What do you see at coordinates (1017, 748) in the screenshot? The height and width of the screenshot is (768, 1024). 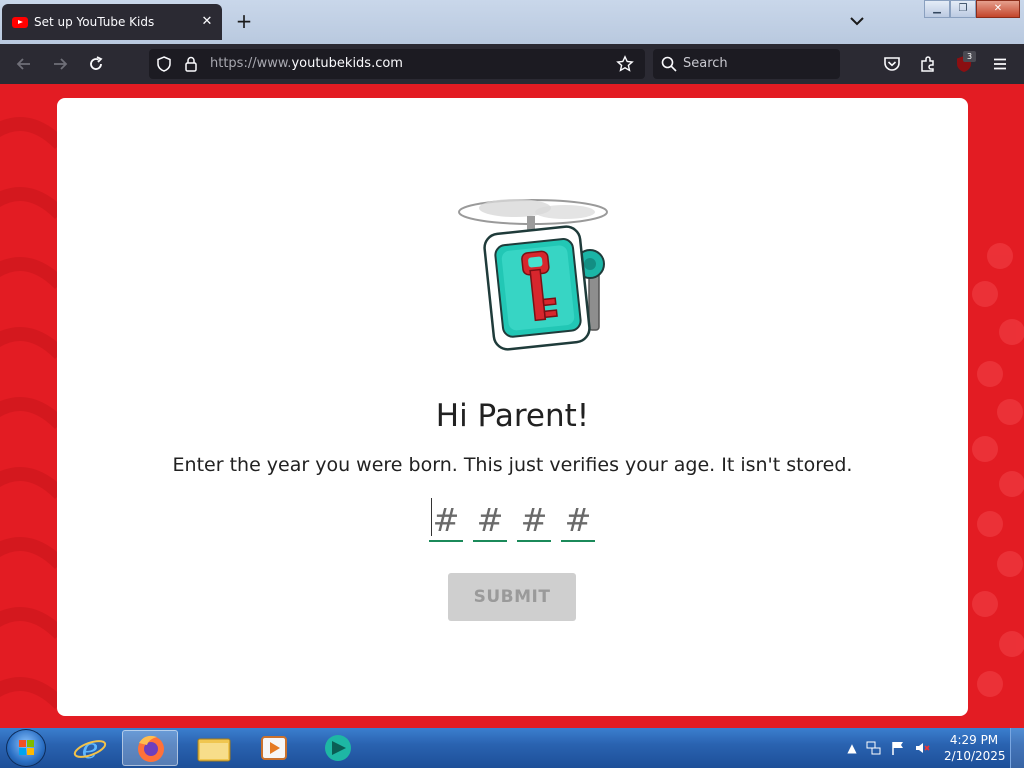 I see `show-desktop-button` at bounding box center [1017, 748].